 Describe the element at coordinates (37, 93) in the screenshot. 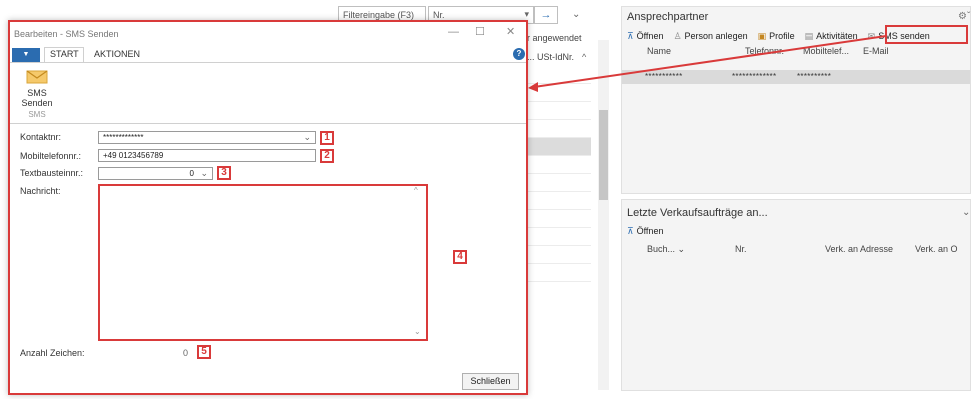

I see `sms-label-line1: SMS` at that location.